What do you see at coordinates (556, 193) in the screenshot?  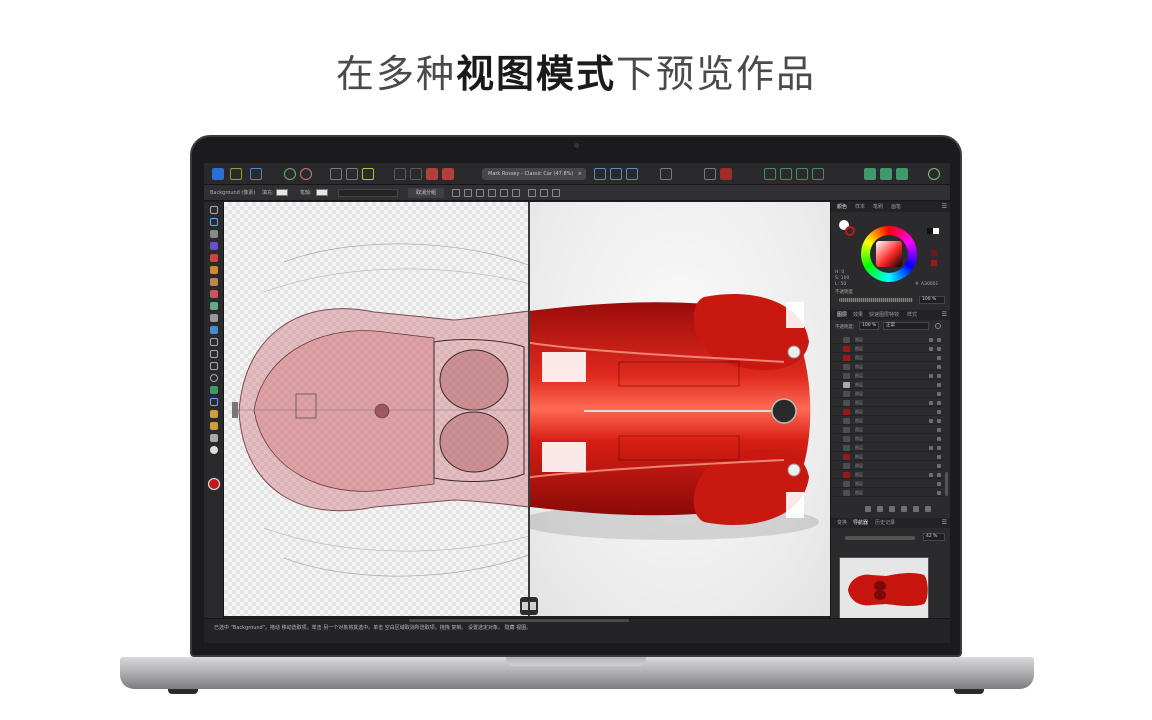 I see `lock-icon` at bounding box center [556, 193].